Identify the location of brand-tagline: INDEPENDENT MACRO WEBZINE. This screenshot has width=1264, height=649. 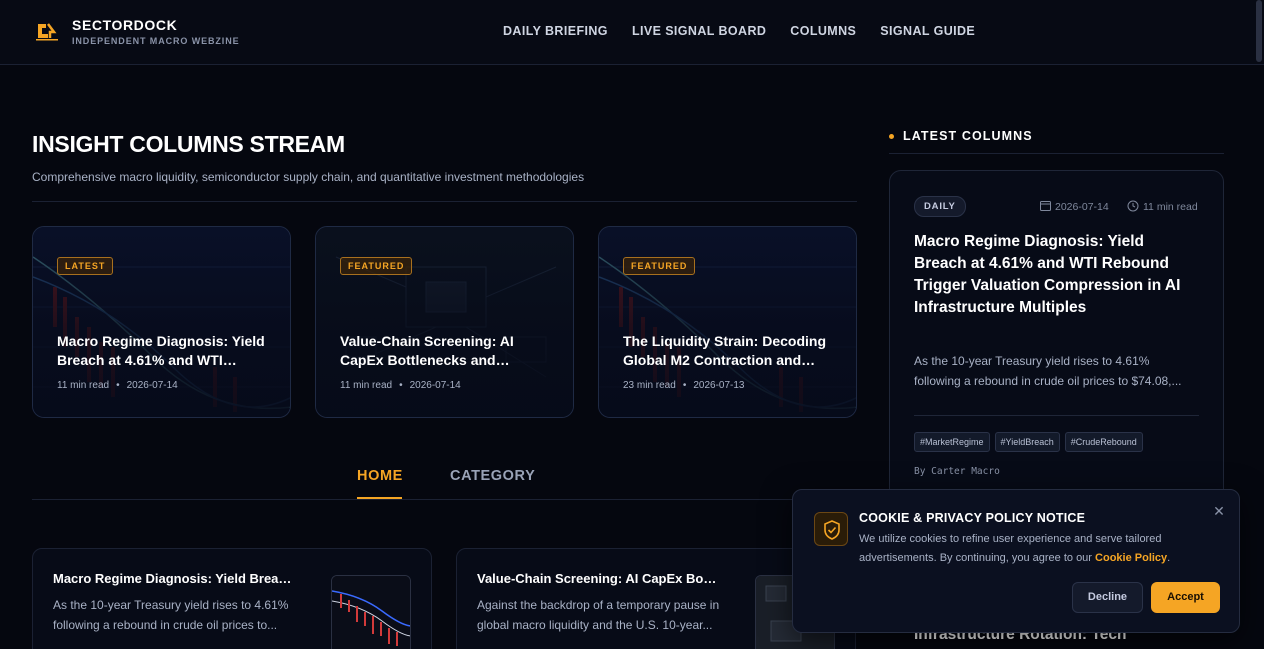
(156, 41).